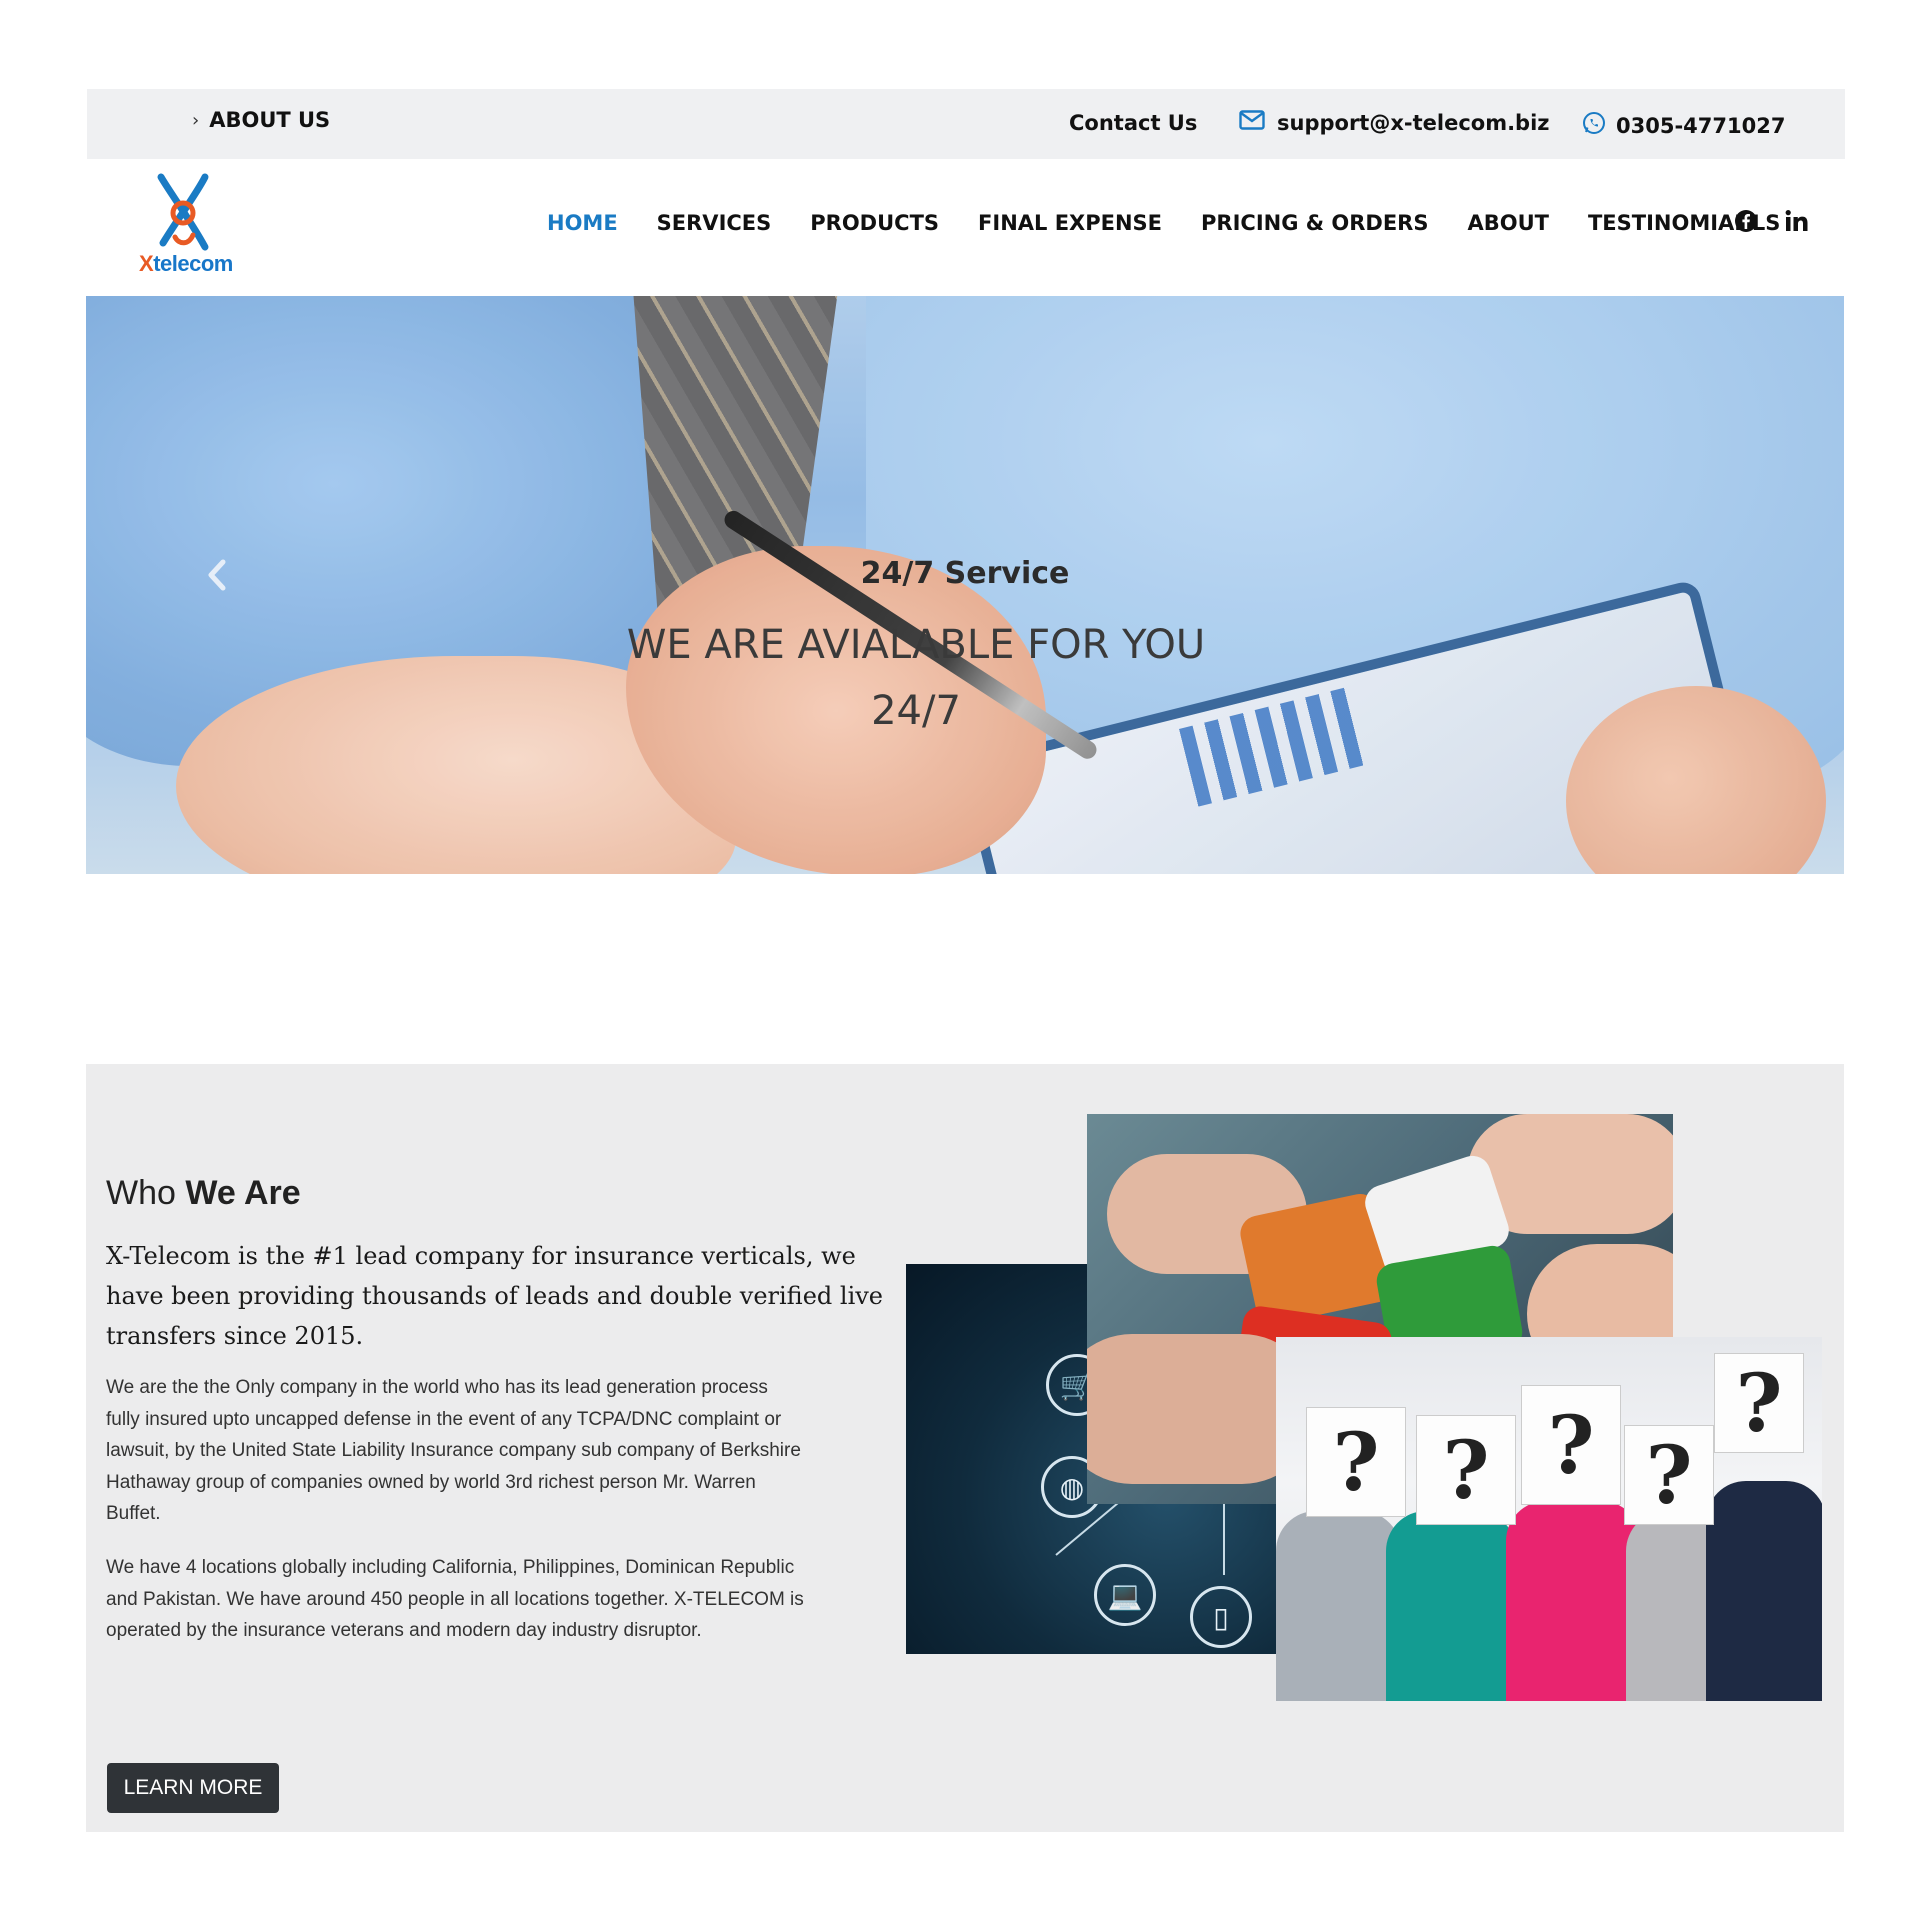 This screenshot has height=1920, width=1920. I want to click on nav-item-products: PRODUCTS, so click(874, 223).